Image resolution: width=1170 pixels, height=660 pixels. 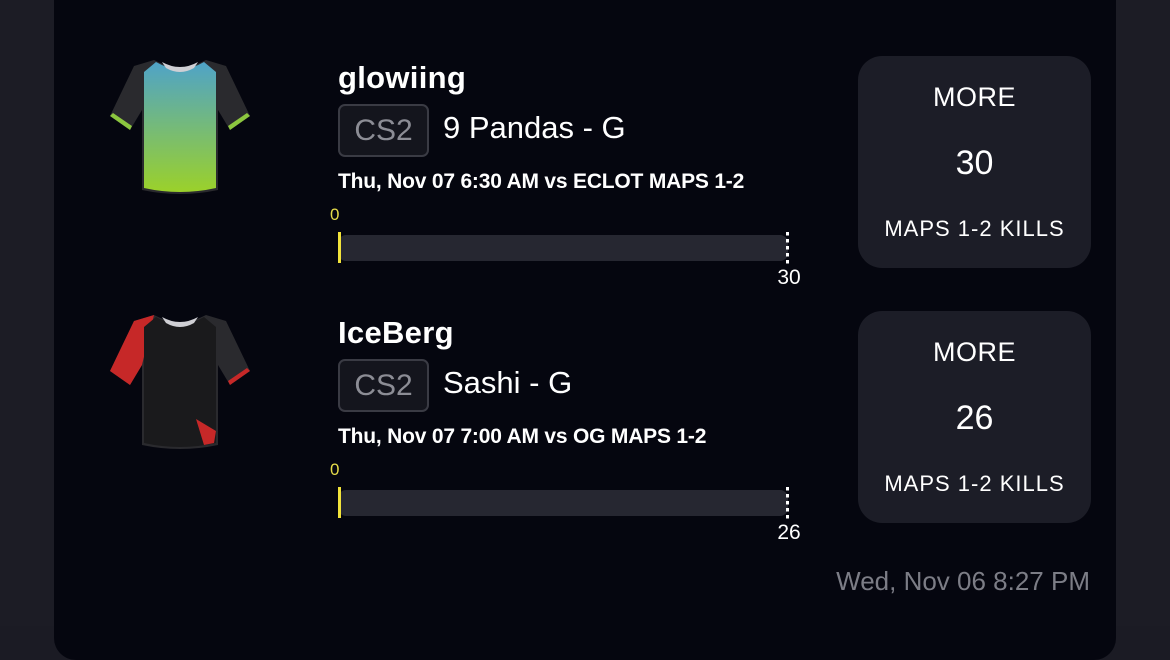 I want to click on progress-target-label: 26, so click(x=789, y=532).